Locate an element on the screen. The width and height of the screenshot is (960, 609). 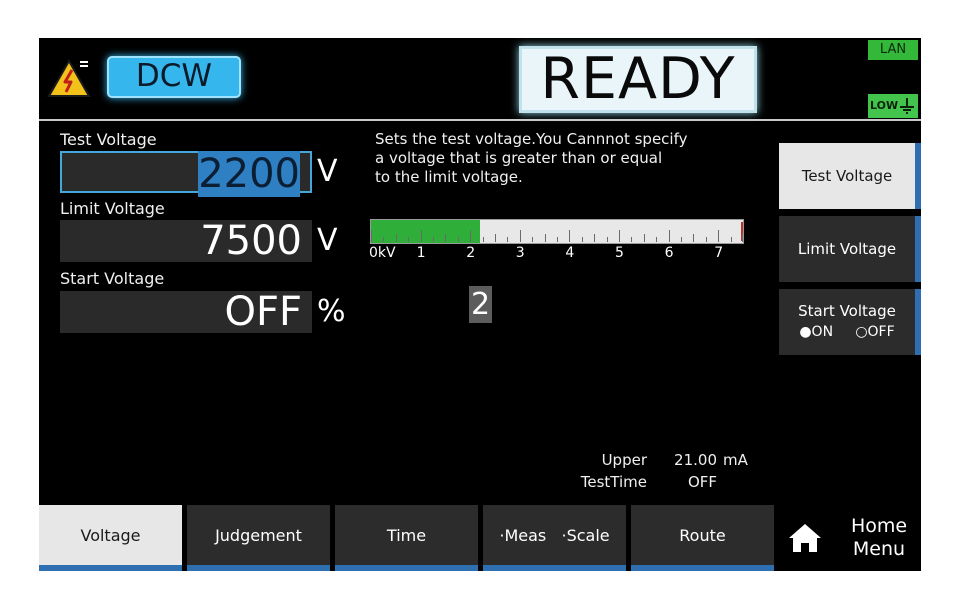
limit-voltage-value: 7500 is located at coordinates (251, 241).